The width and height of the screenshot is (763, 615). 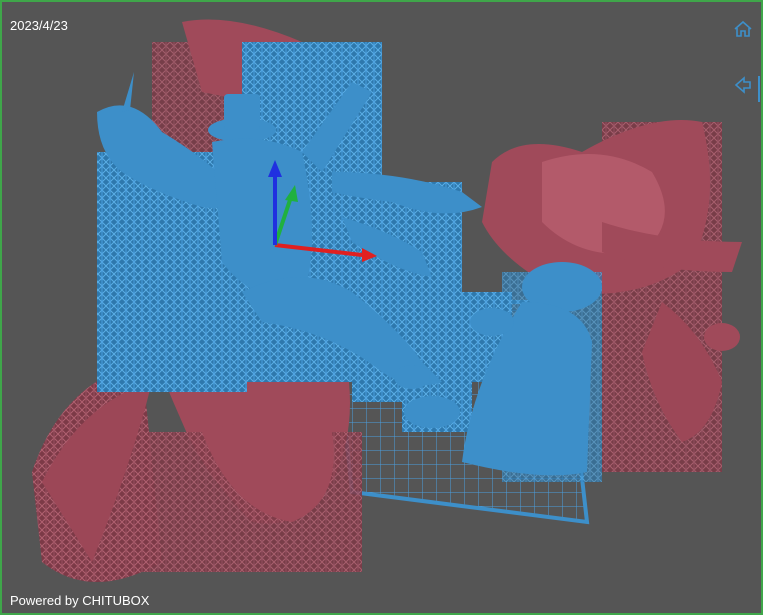 I want to click on back-button, so click(x=743, y=85).